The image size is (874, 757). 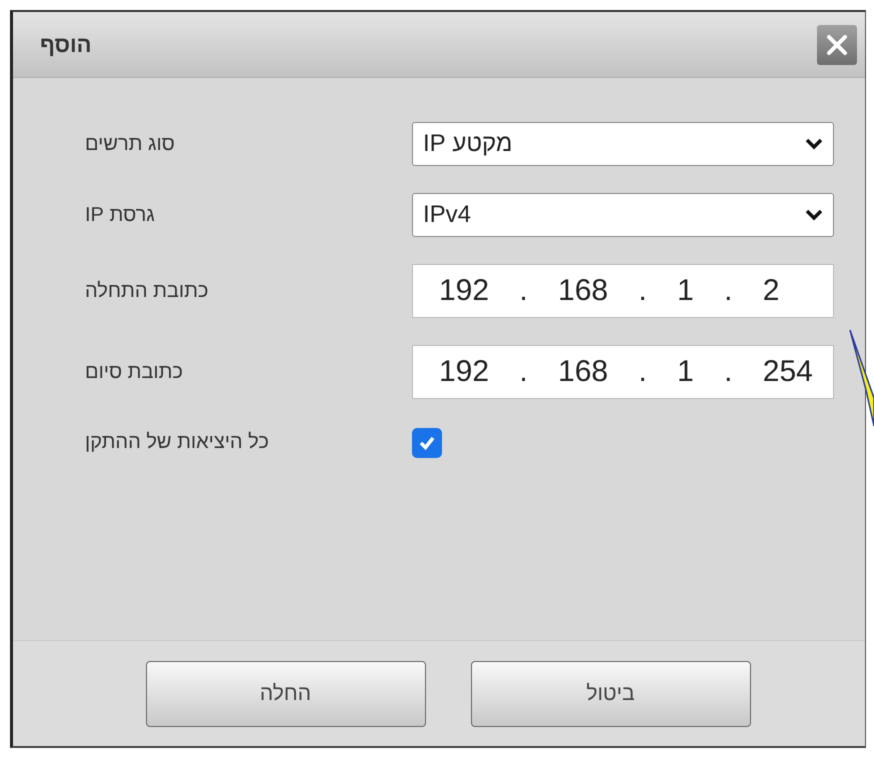 I want to click on field-label: סוג תרשים, so click(x=130, y=144).